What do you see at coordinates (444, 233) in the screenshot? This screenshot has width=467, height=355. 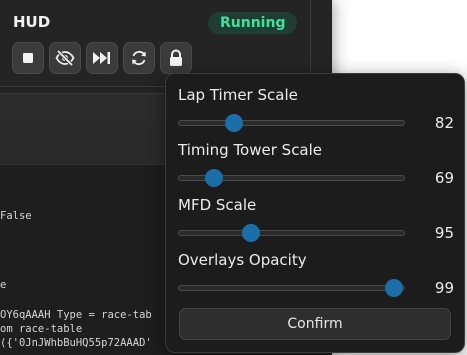 I see `setting-value: 95` at bounding box center [444, 233].